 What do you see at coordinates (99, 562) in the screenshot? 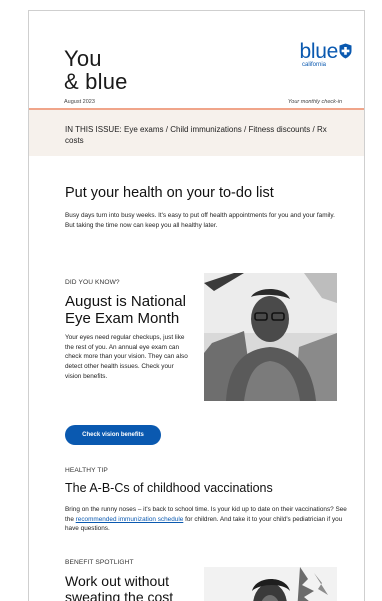
I see `fitness-kicker: BENEFIT SPOTLIGHT` at bounding box center [99, 562].